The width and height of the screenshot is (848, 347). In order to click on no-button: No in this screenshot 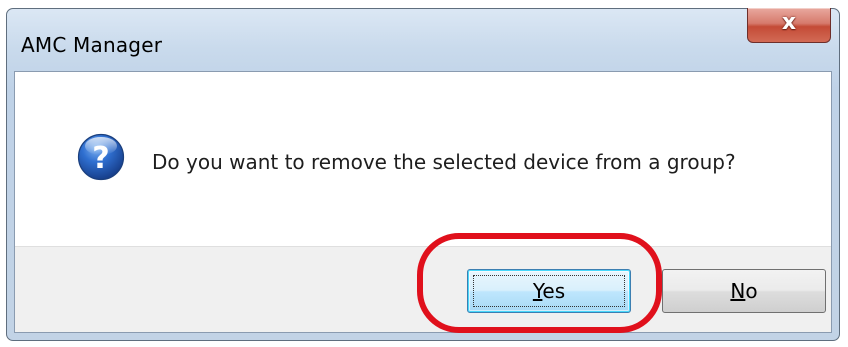, I will do `click(744, 291)`.